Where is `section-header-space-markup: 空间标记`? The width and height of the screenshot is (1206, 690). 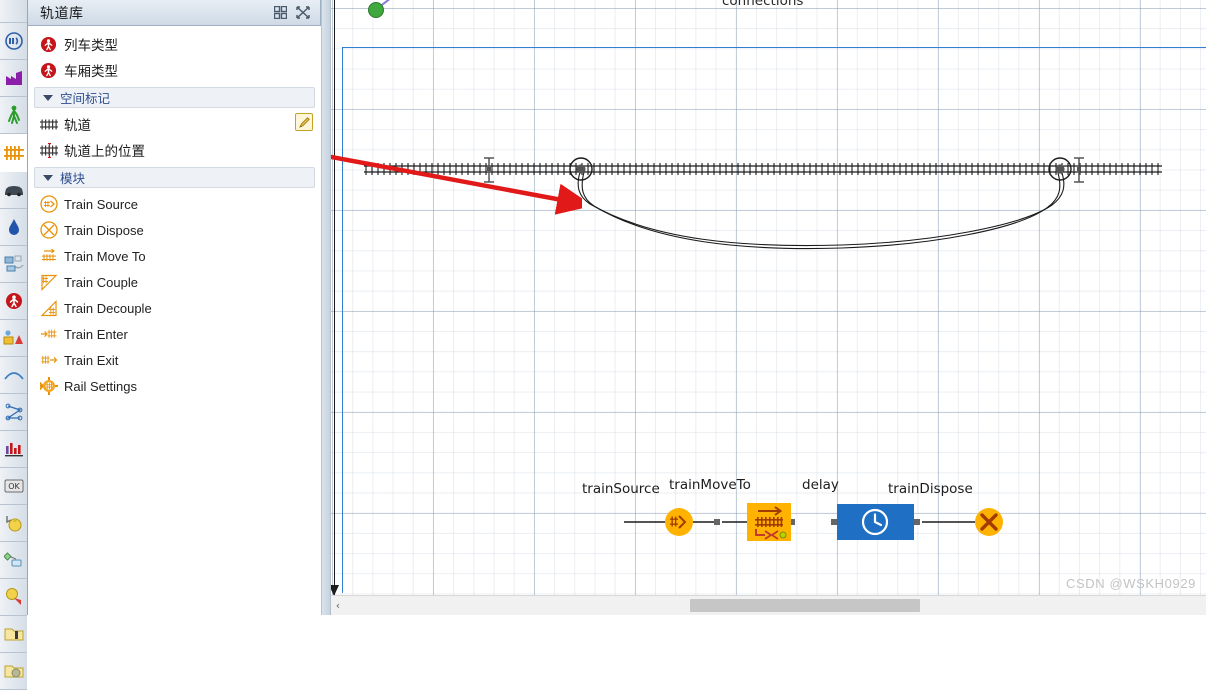 section-header-space-markup: 空间标记 is located at coordinates (174, 97).